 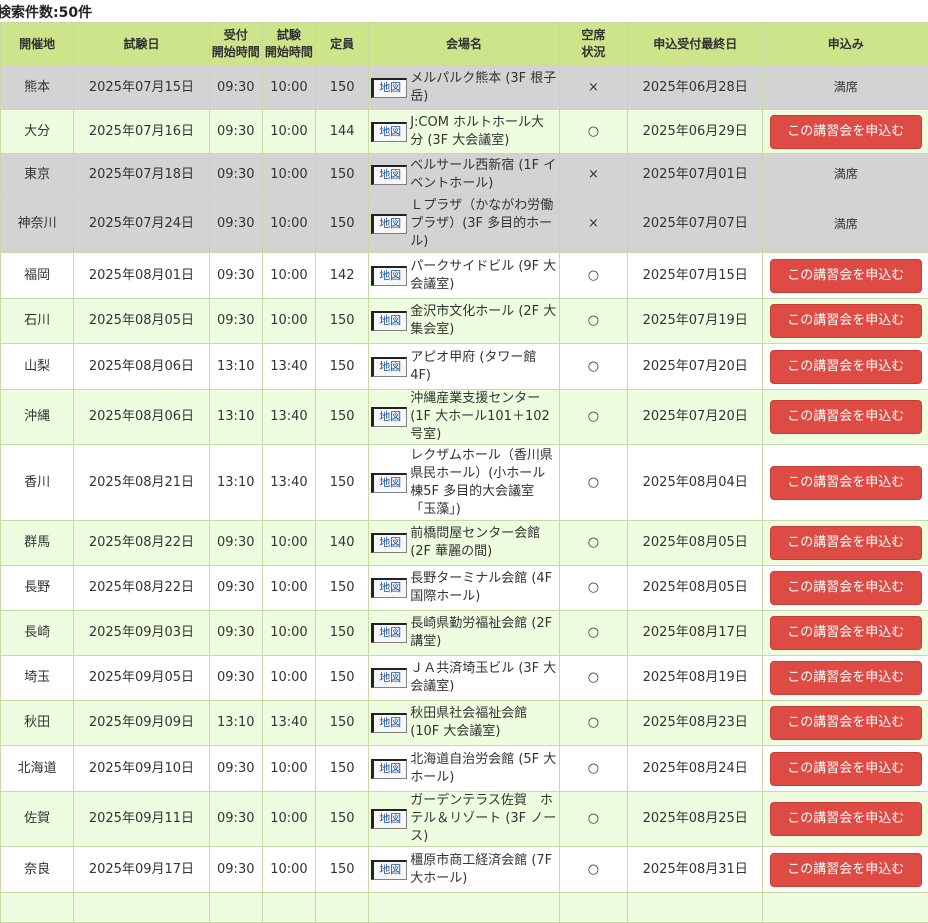 What do you see at coordinates (141, 417) in the screenshot?
I see `cell-exam-date: 2025年08月06日` at bounding box center [141, 417].